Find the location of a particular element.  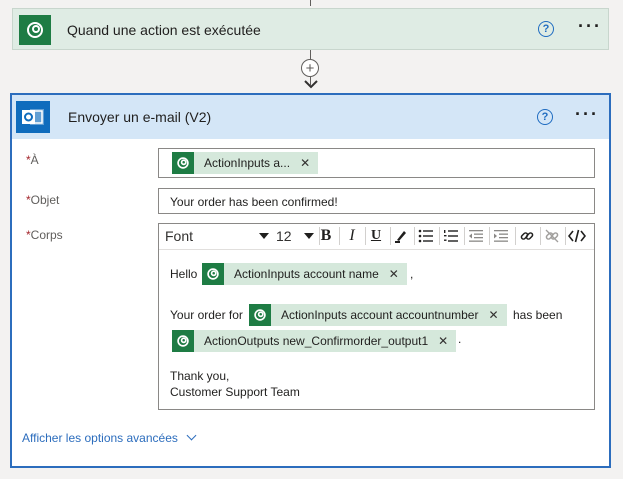

font-family-dropdown: Font is located at coordinates (217, 236).